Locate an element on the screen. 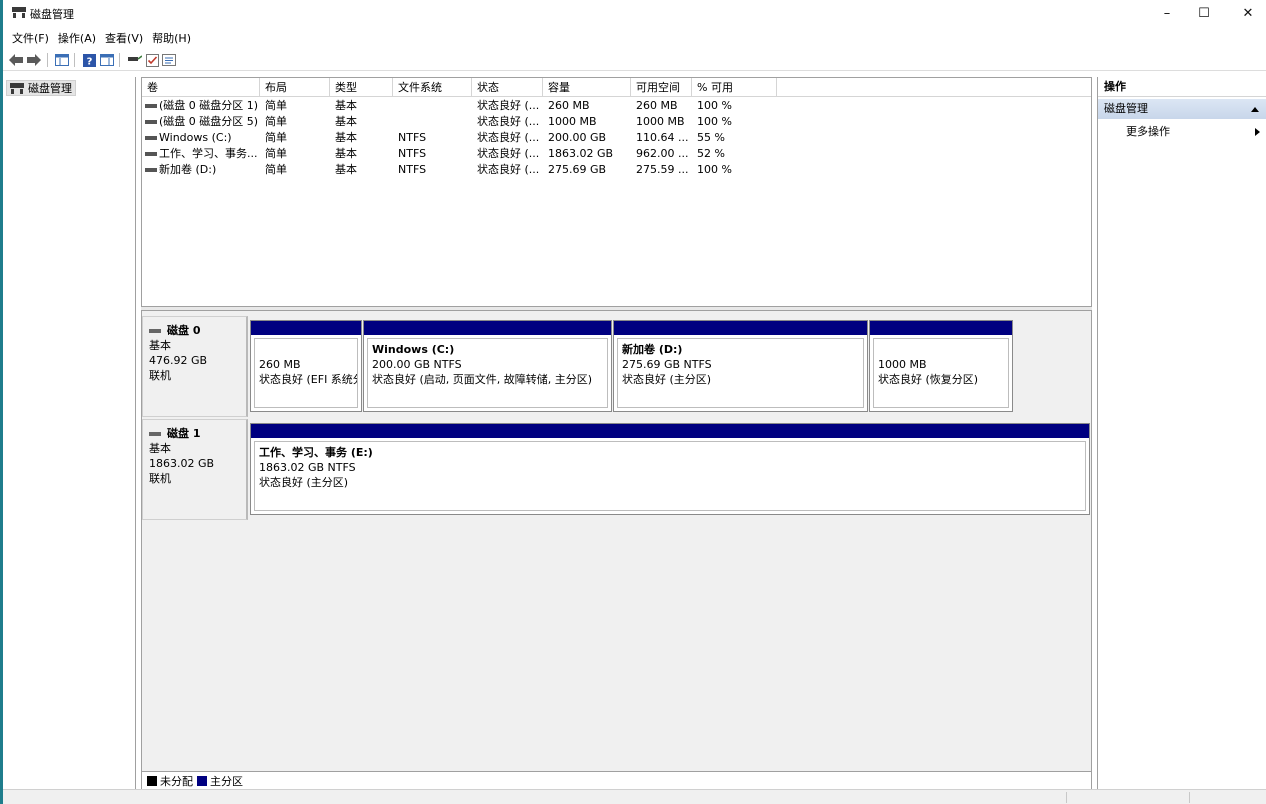 The width and height of the screenshot is (1266, 804). window-title: 磁盘管理 is located at coordinates (52, 14).